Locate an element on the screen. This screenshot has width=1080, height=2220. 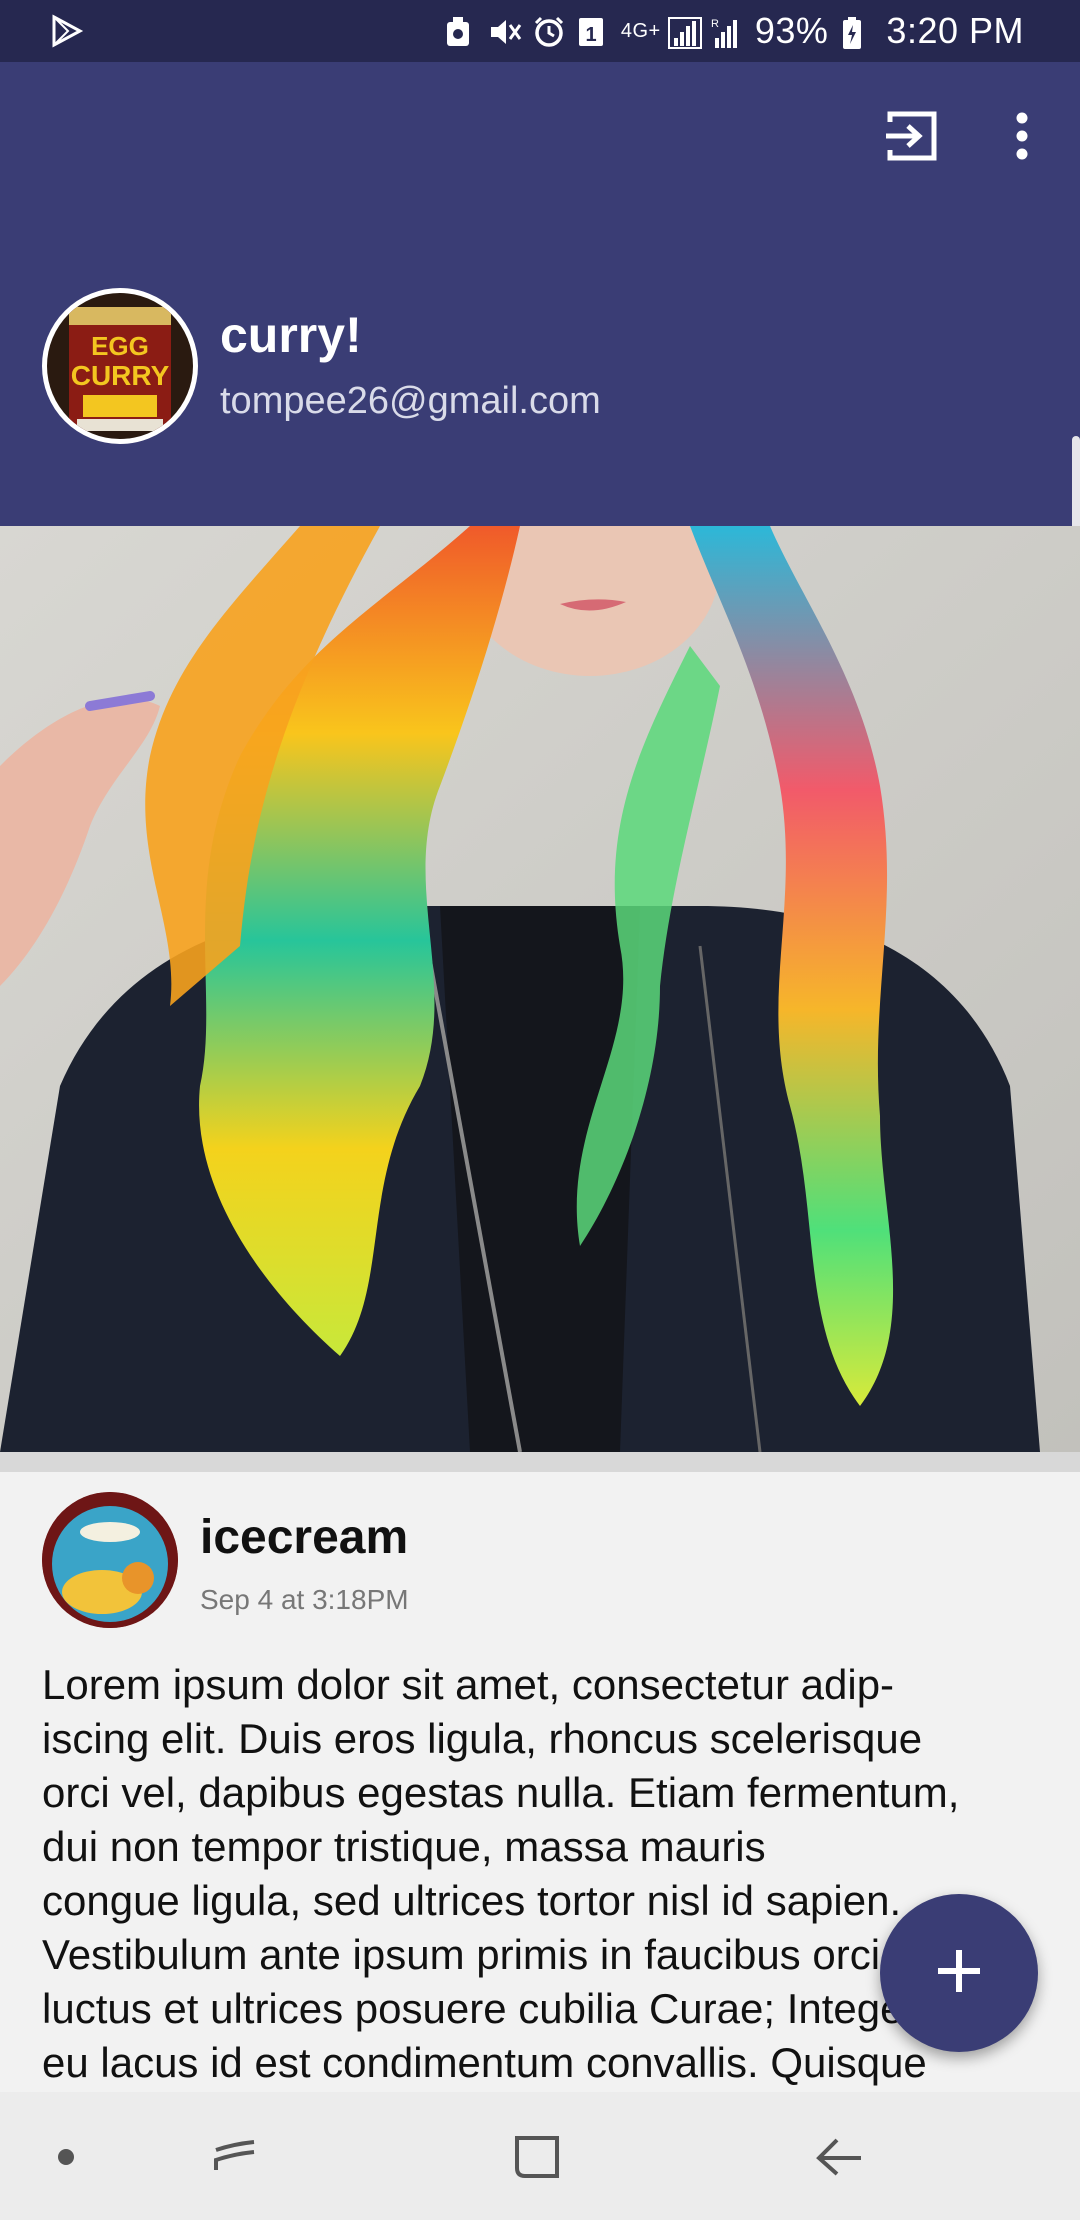
signal-icon is located at coordinates (684, 32).